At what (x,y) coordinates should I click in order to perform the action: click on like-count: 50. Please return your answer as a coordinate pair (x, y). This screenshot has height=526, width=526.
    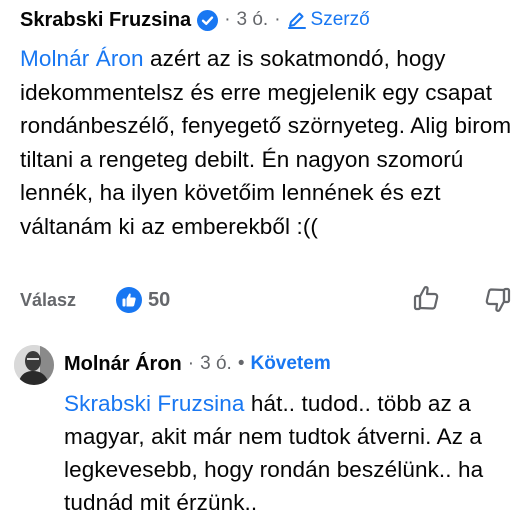
    Looking at the image, I should click on (159, 299).